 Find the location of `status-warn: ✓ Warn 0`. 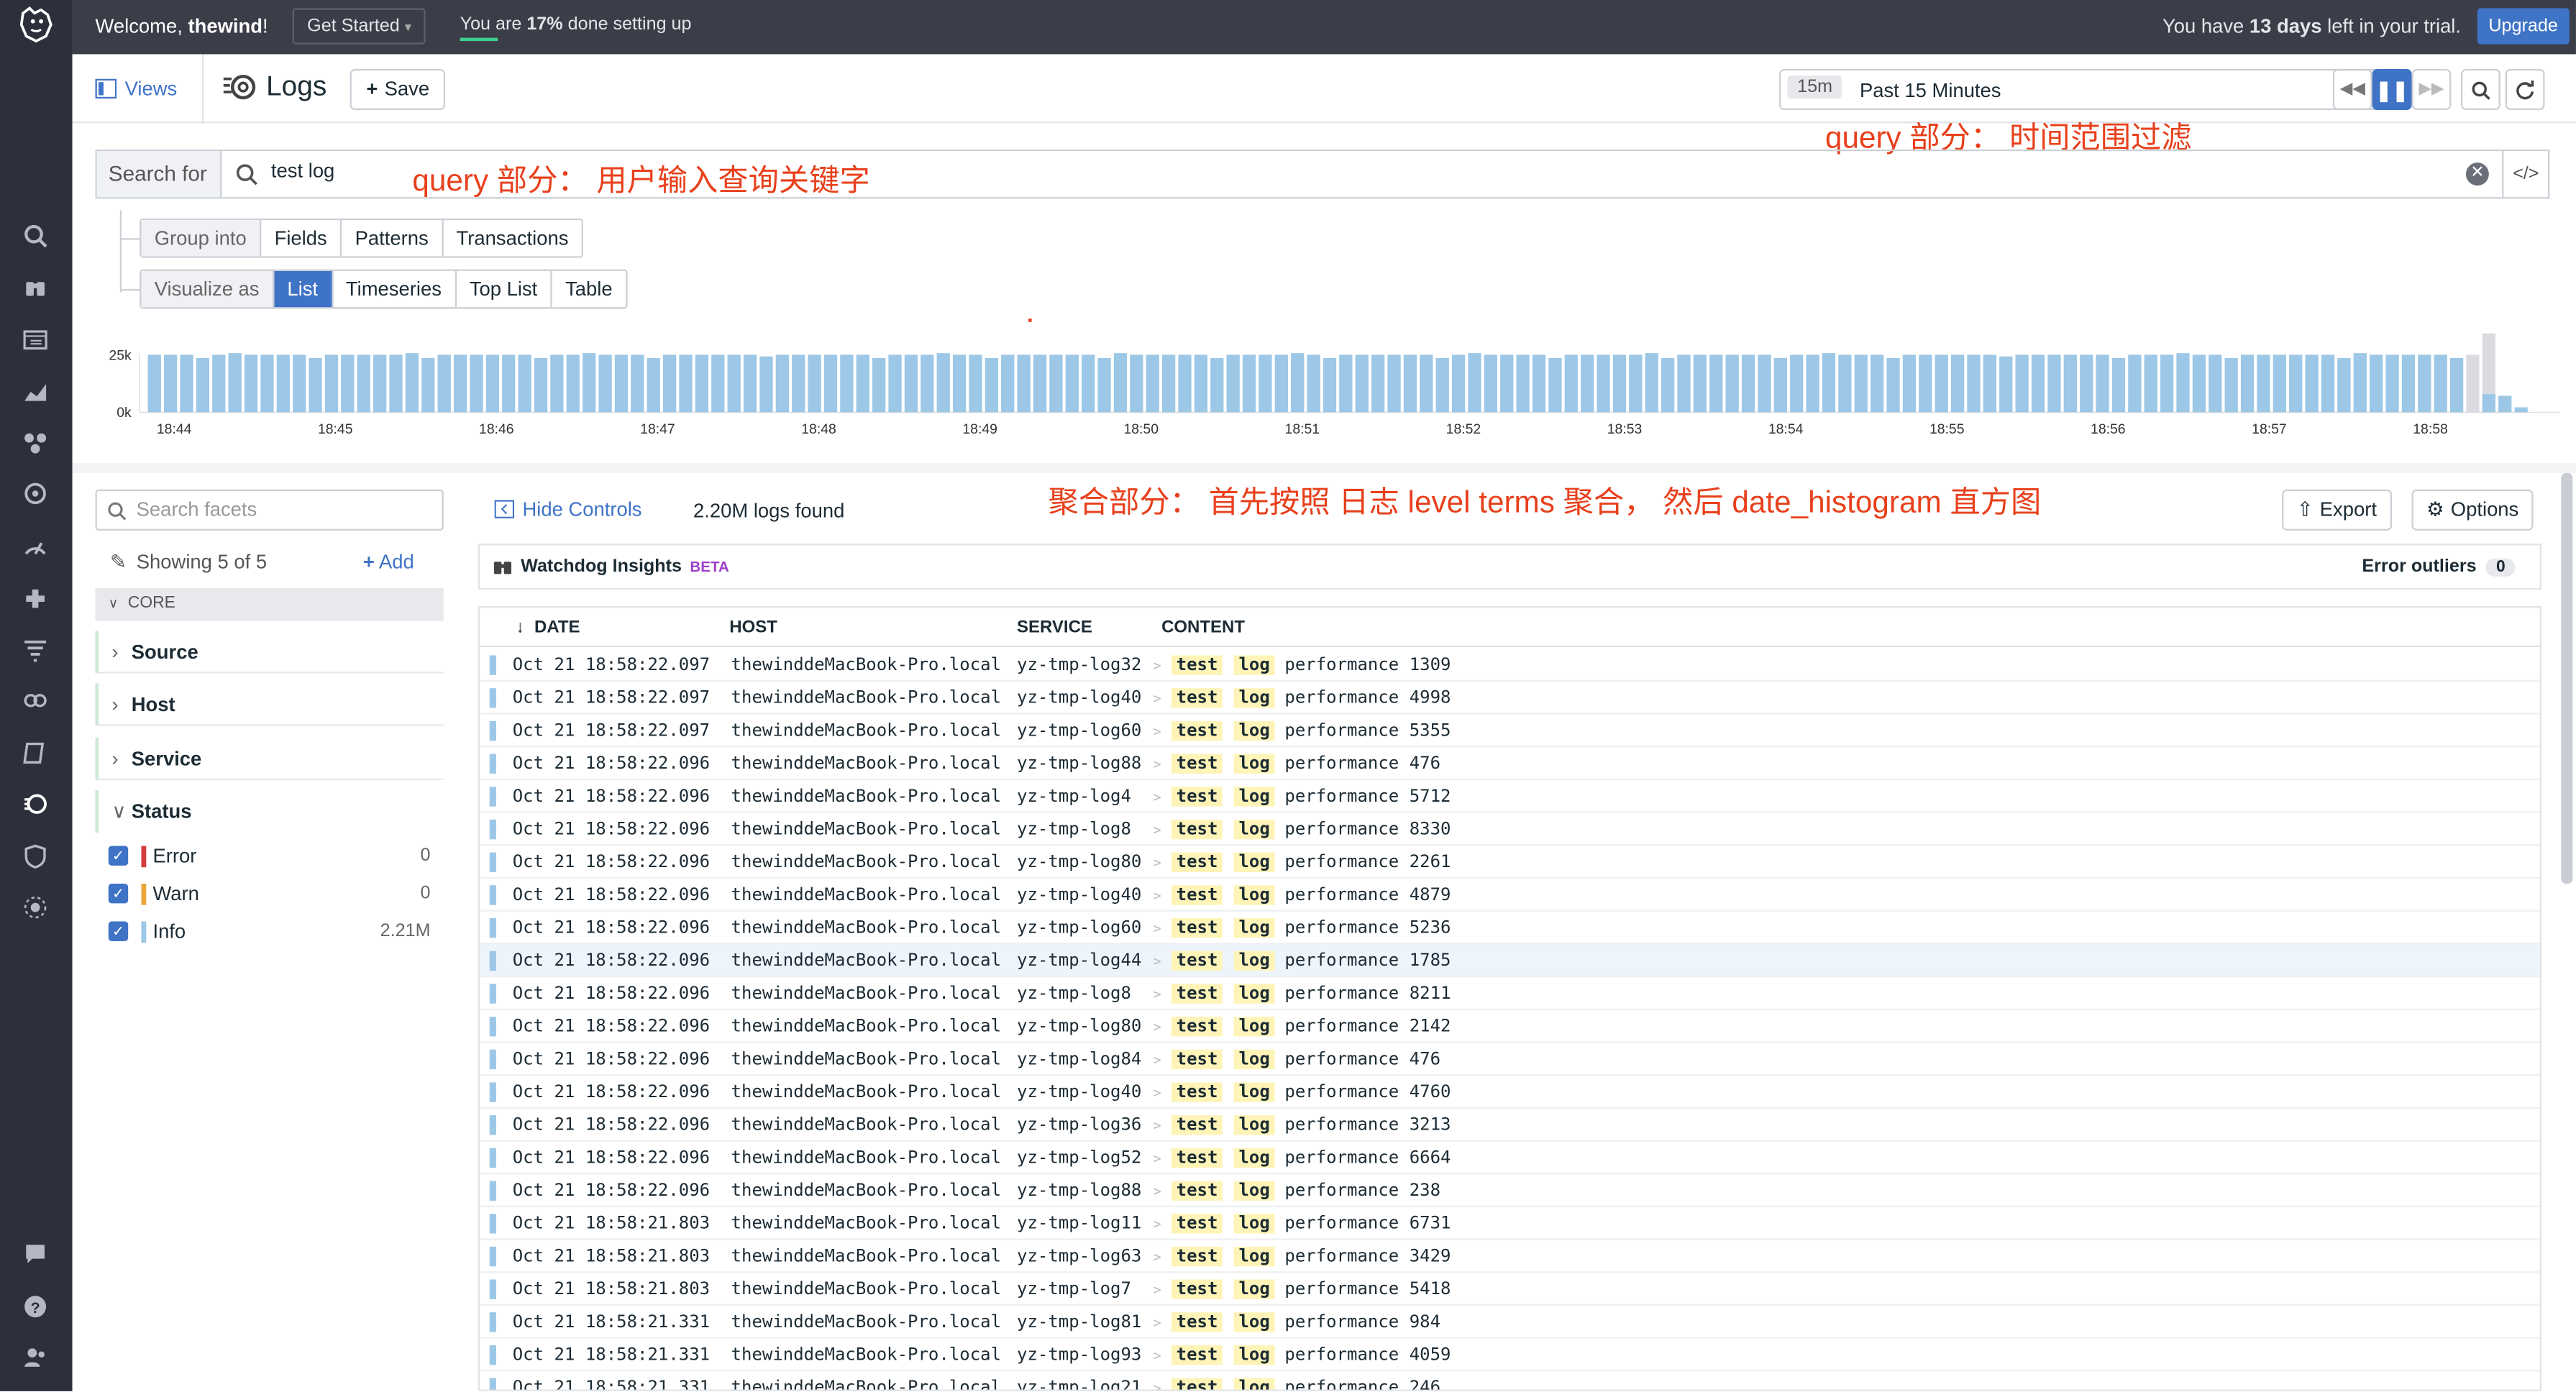

status-warn: ✓ Warn 0 is located at coordinates (269, 893).